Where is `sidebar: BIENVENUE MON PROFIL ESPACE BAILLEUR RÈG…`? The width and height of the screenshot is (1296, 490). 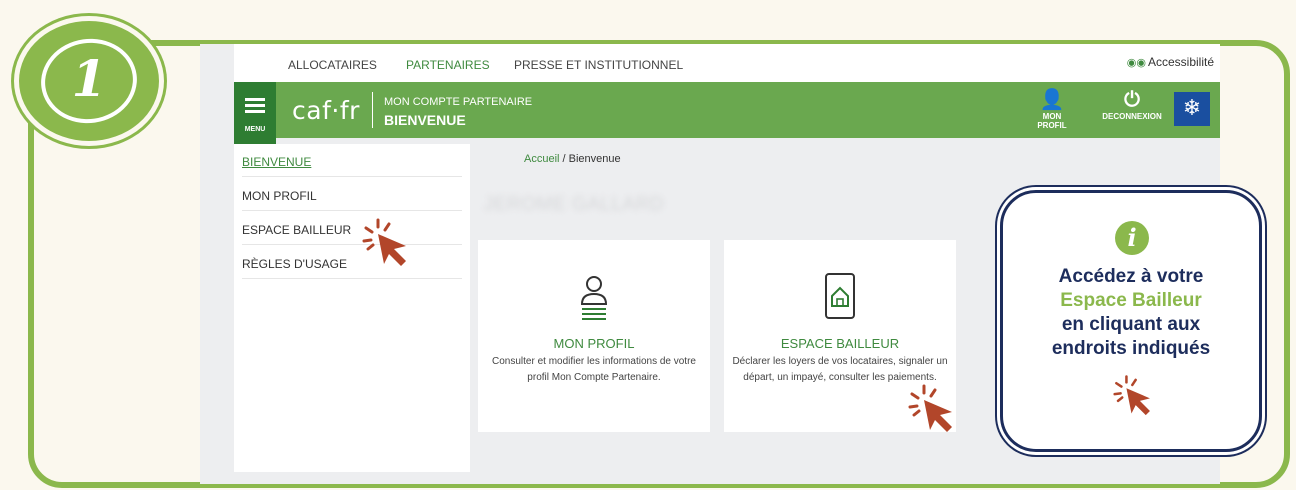
sidebar: BIENVENUE MON PROFIL ESPACE BAILLEUR RÈG… is located at coordinates (352, 308).